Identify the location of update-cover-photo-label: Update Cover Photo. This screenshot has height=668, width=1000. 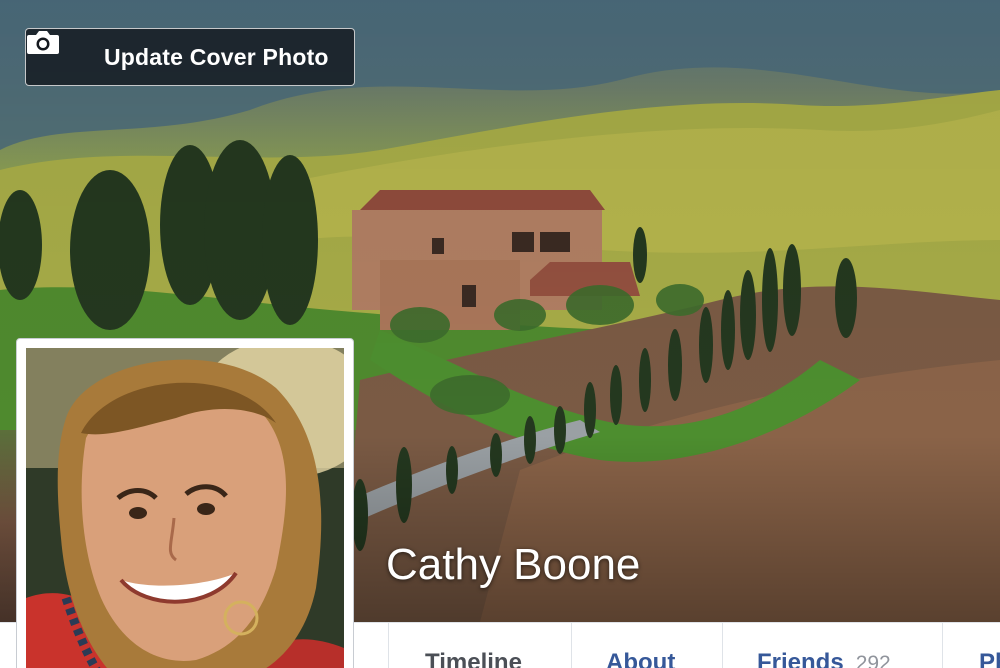
(216, 56).